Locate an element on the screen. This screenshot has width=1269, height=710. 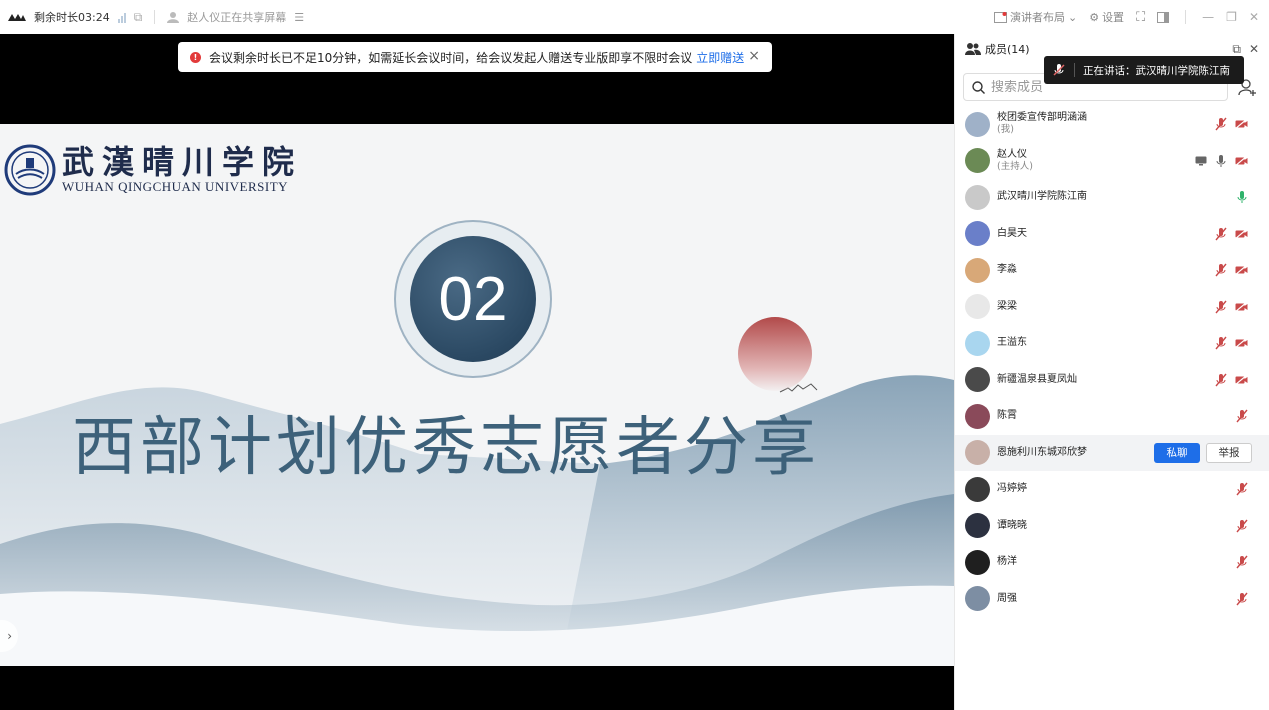
close-icon: ✕ is located at coordinates (1254, 17).